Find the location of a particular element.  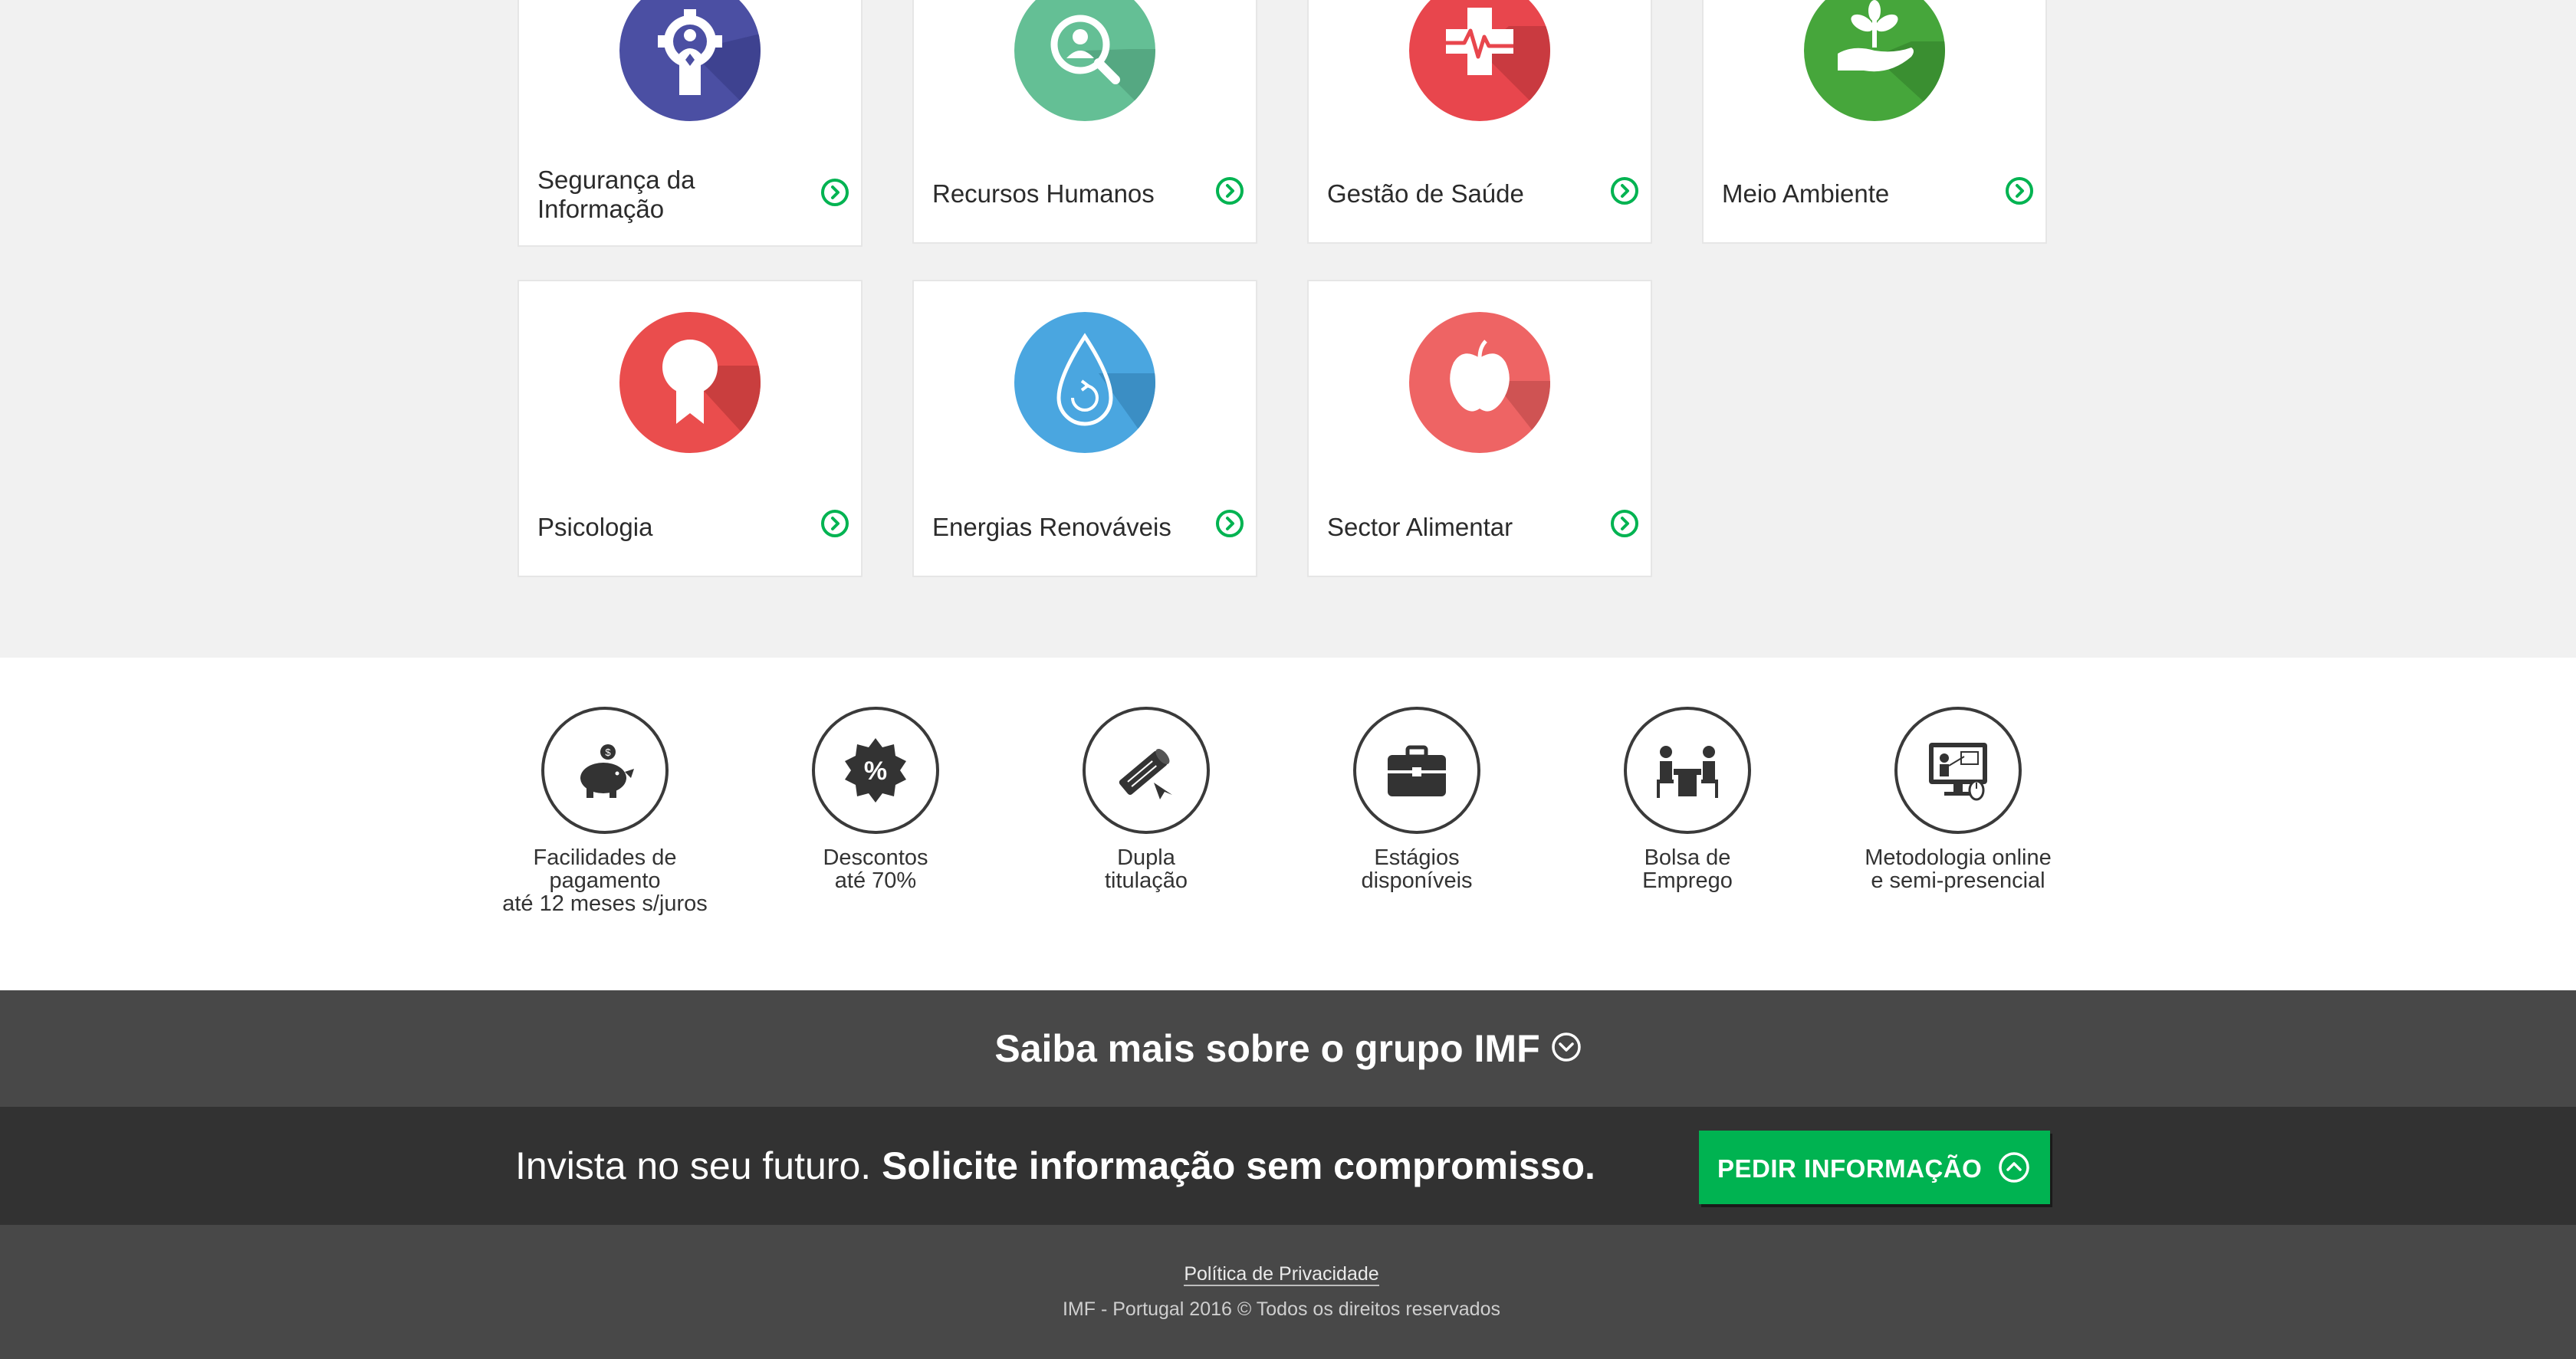

card-label: Segurança da Informação is located at coordinates (616, 194).